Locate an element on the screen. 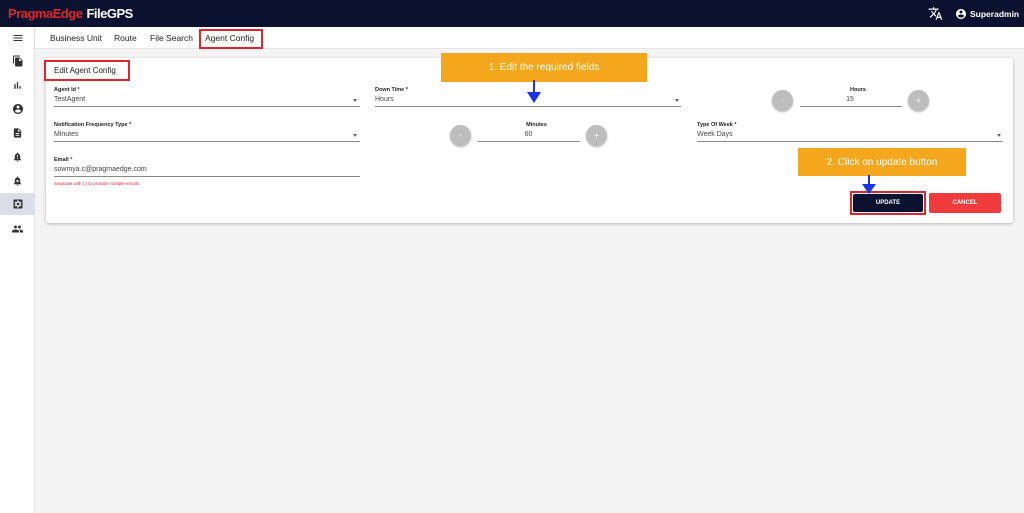  minutes-label: Minutes is located at coordinates (536, 125).